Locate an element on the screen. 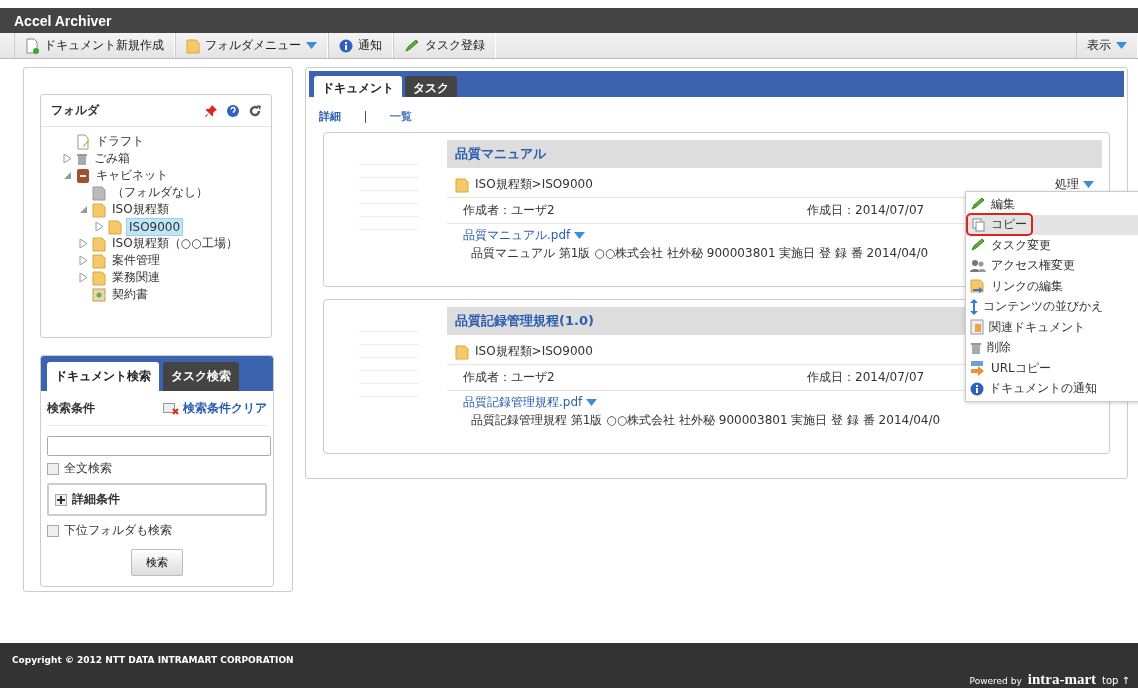 The image size is (1138, 688). menu-item: コピー is located at coordinates (1052, 224).